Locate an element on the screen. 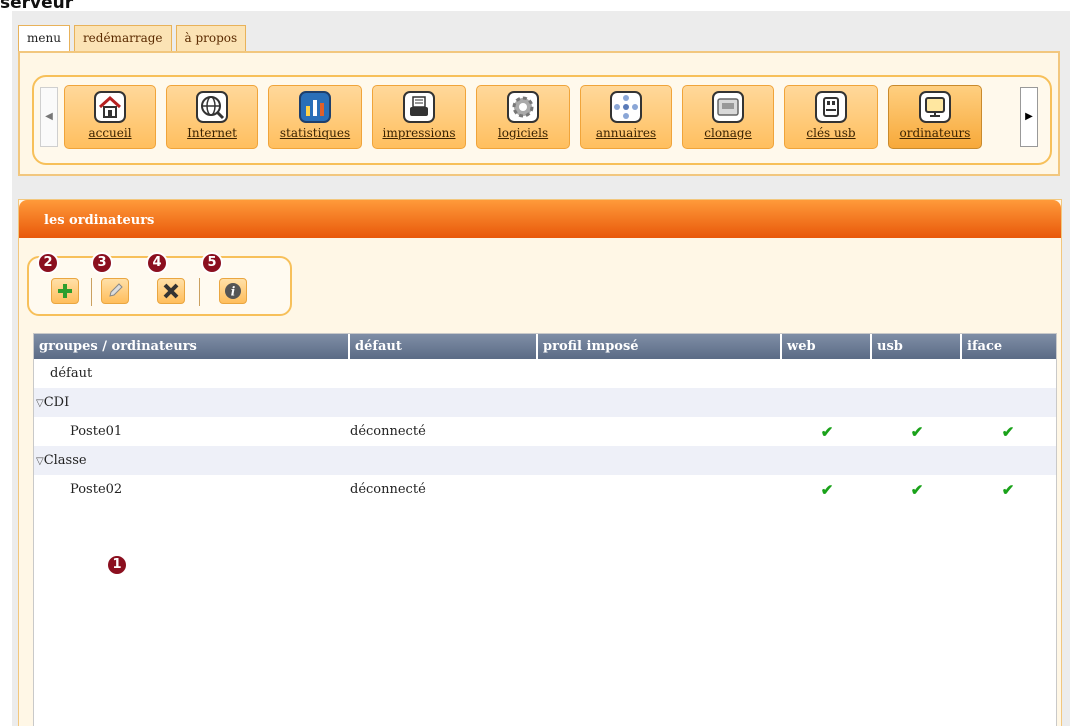 The width and height of the screenshot is (1070, 726). pencil-icon is located at coordinates (116, 290).